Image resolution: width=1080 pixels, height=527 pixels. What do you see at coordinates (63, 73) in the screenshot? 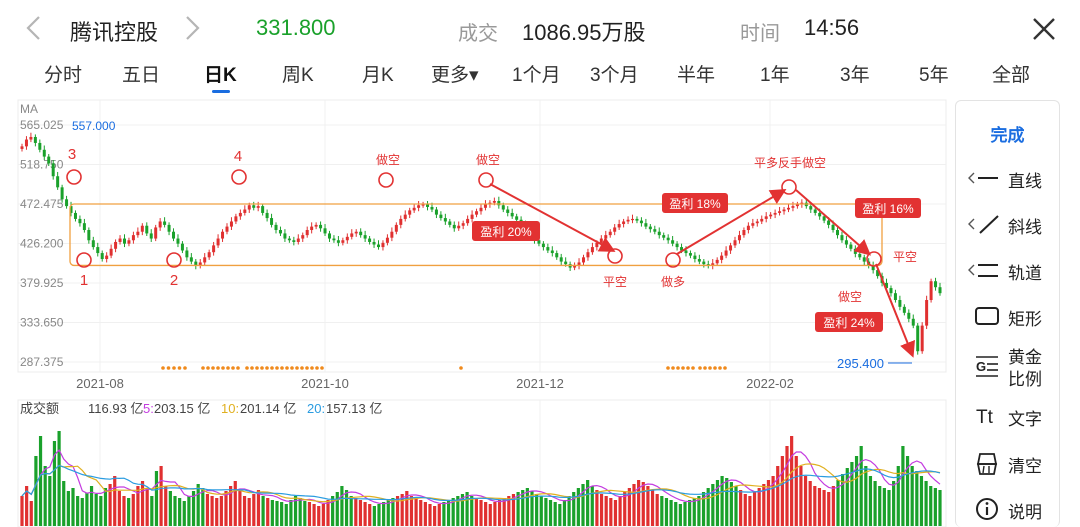
I see `tab-intraday: 分时` at bounding box center [63, 73].